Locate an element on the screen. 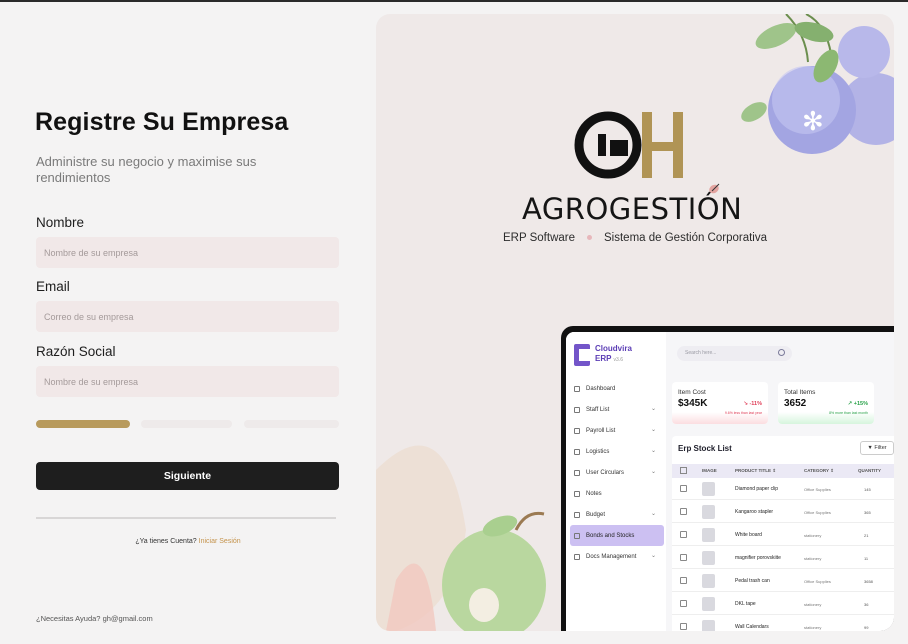 This screenshot has width=908, height=644. nav-label: Staff List is located at coordinates (598, 409).